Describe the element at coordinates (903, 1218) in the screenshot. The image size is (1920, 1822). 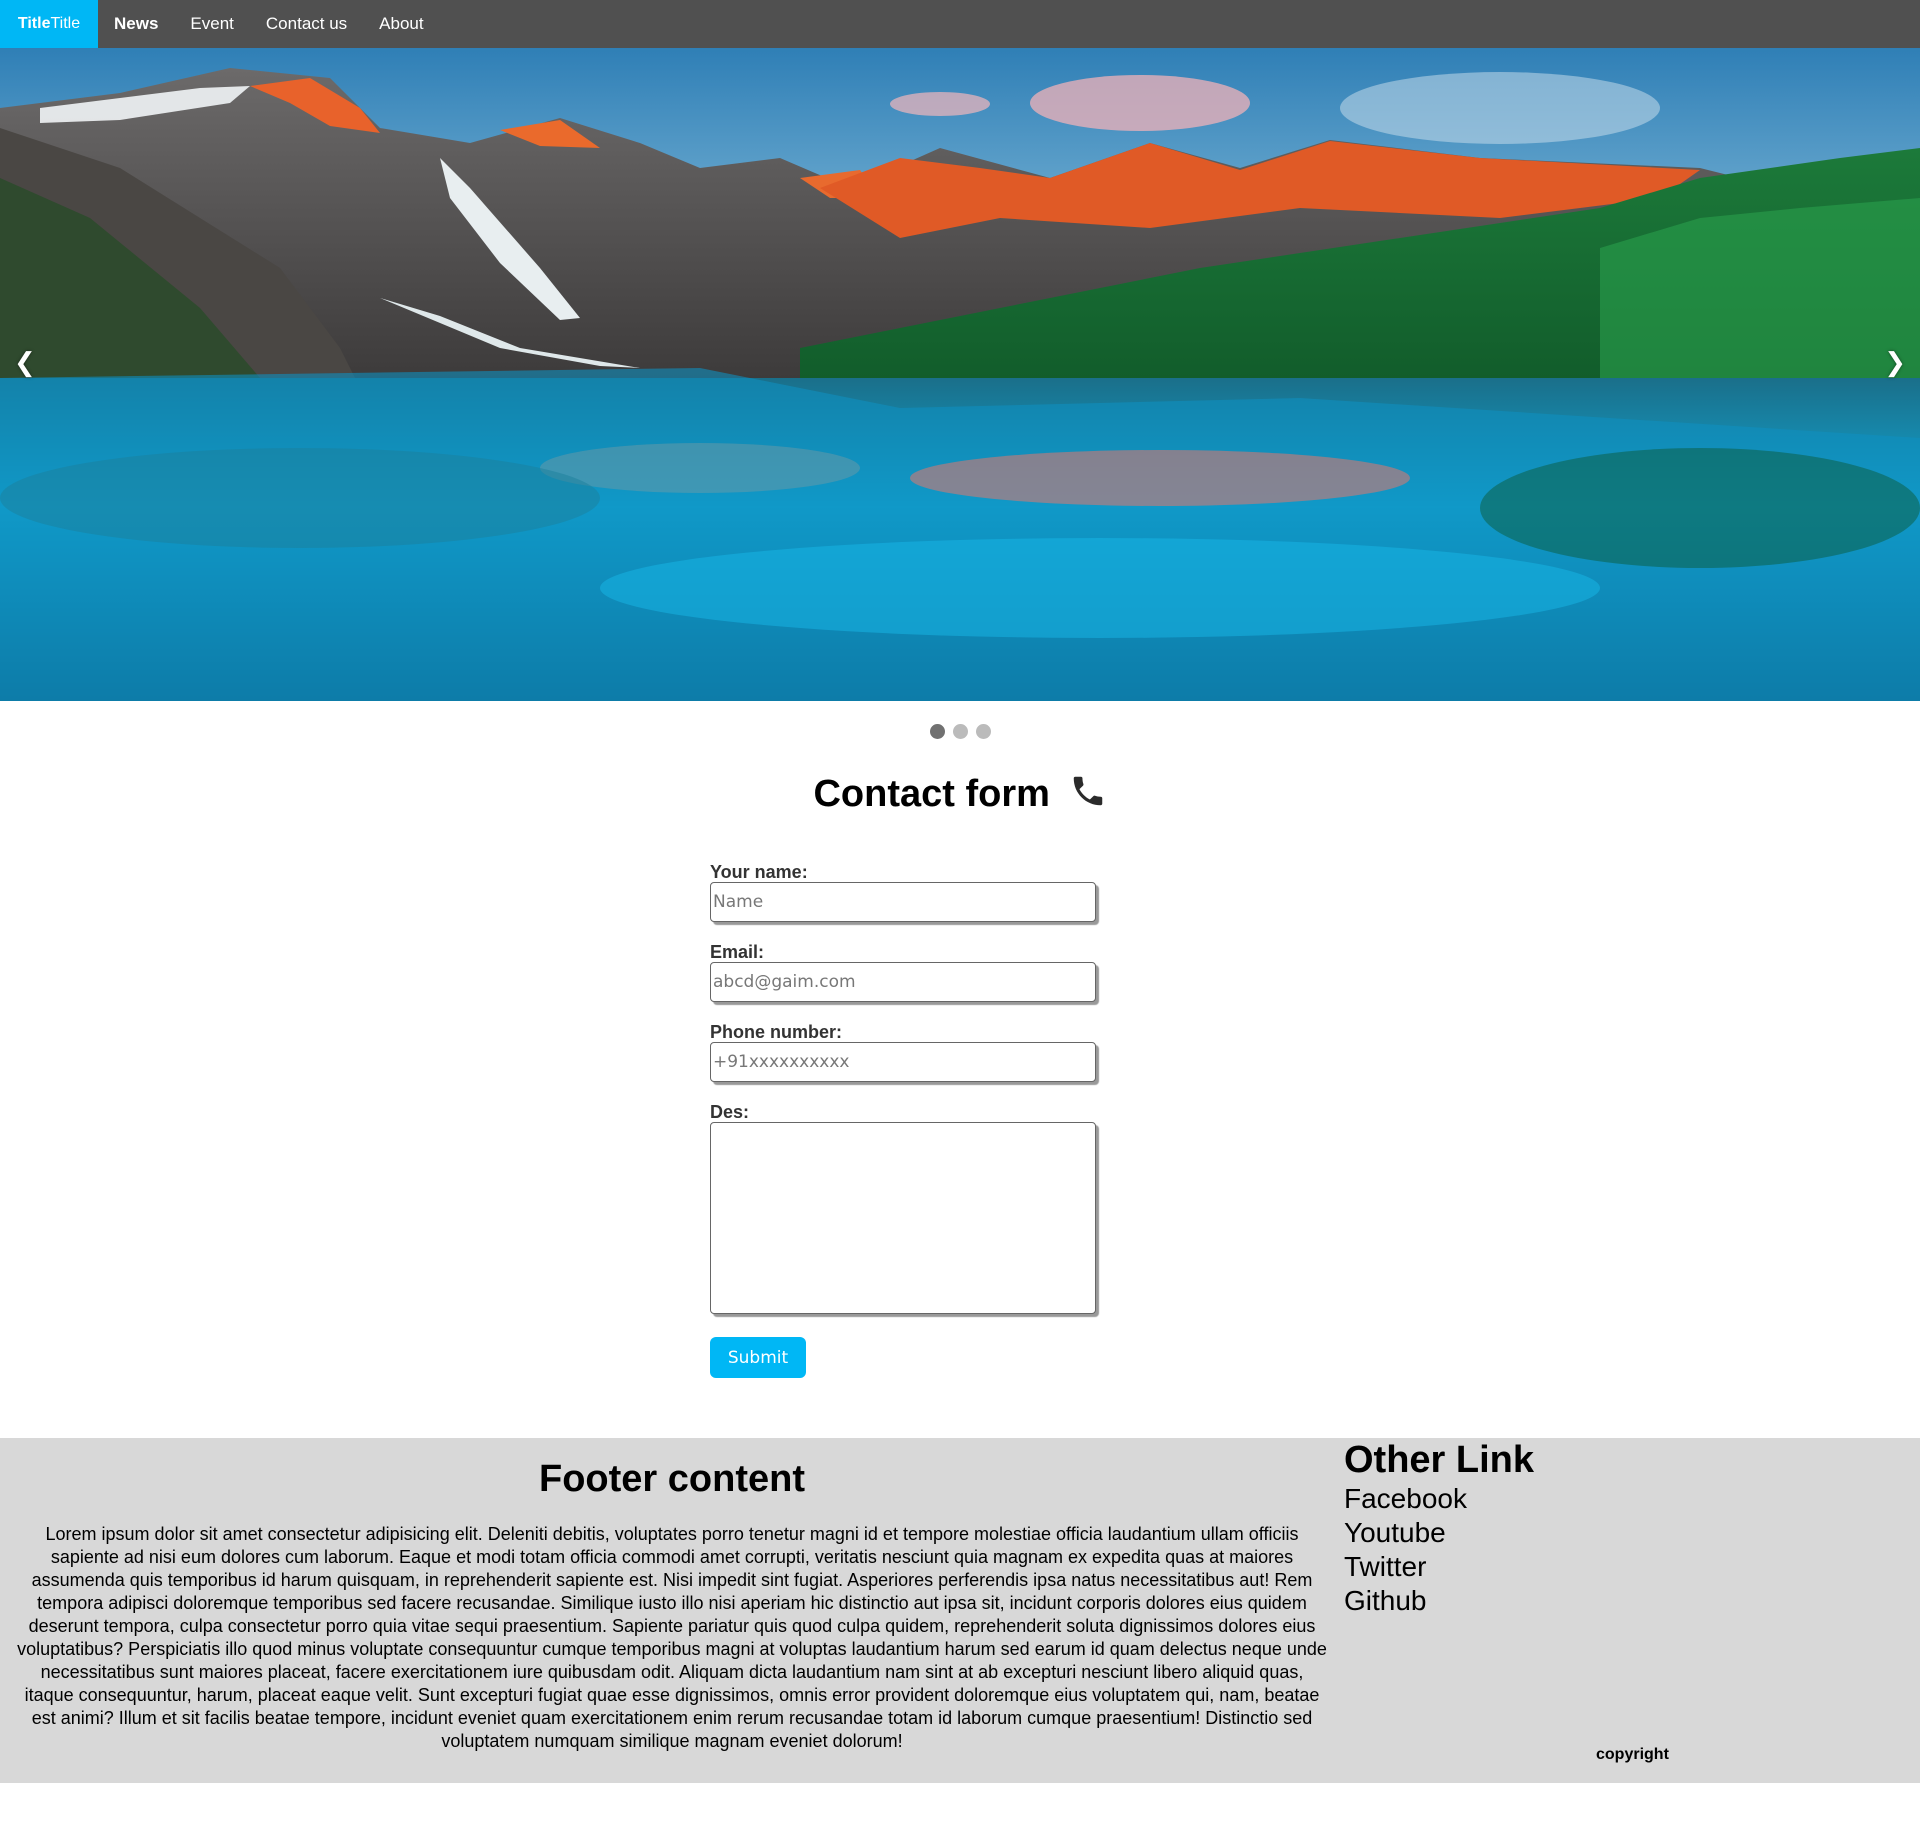
I see `description-textarea` at that location.